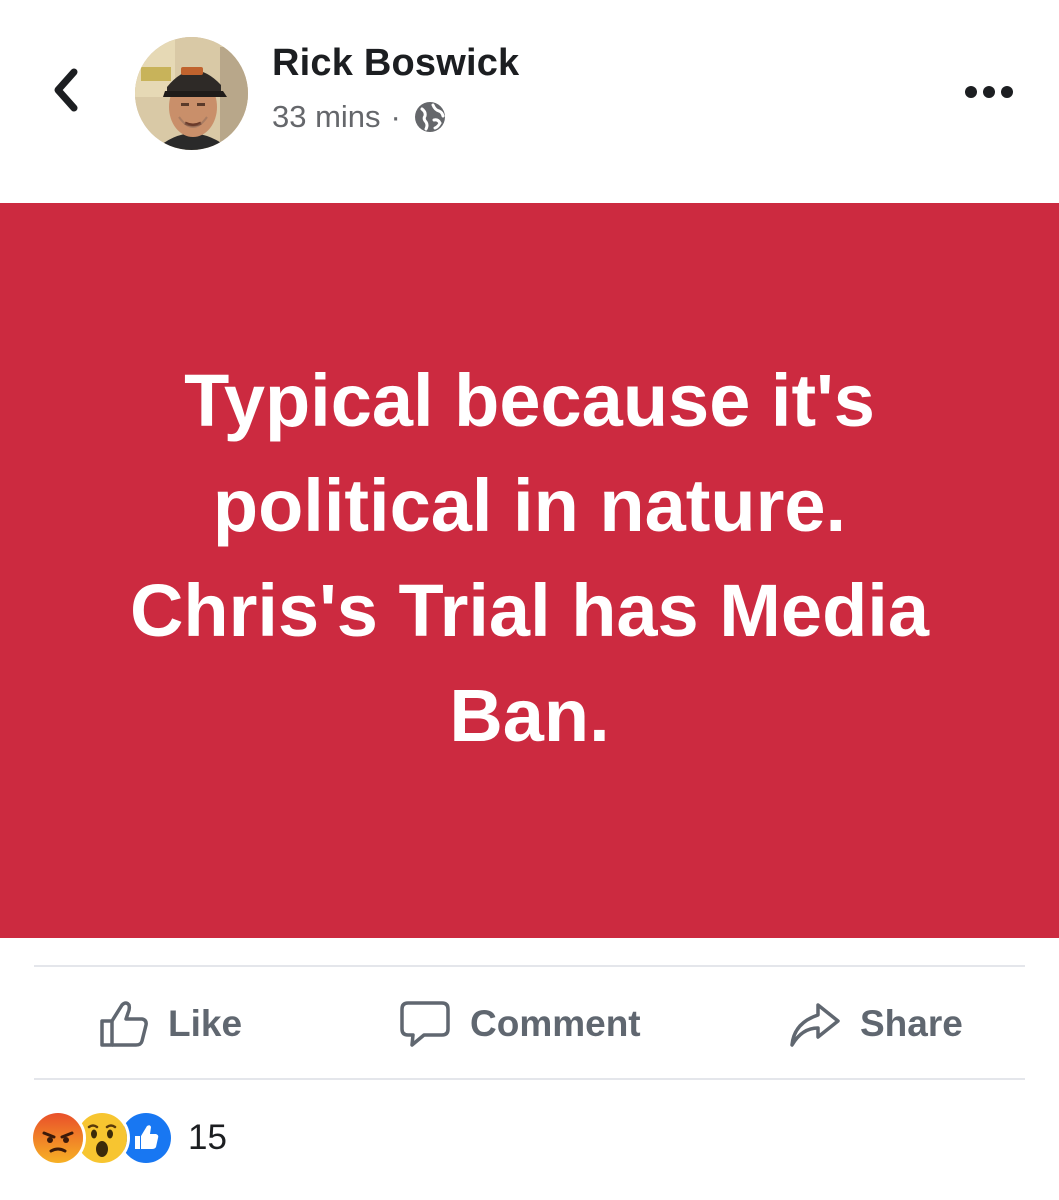 Image resolution: width=1059 pixels, height=1200 pixels. I want to click on timestamp: 33 mins, so click(326, 117).